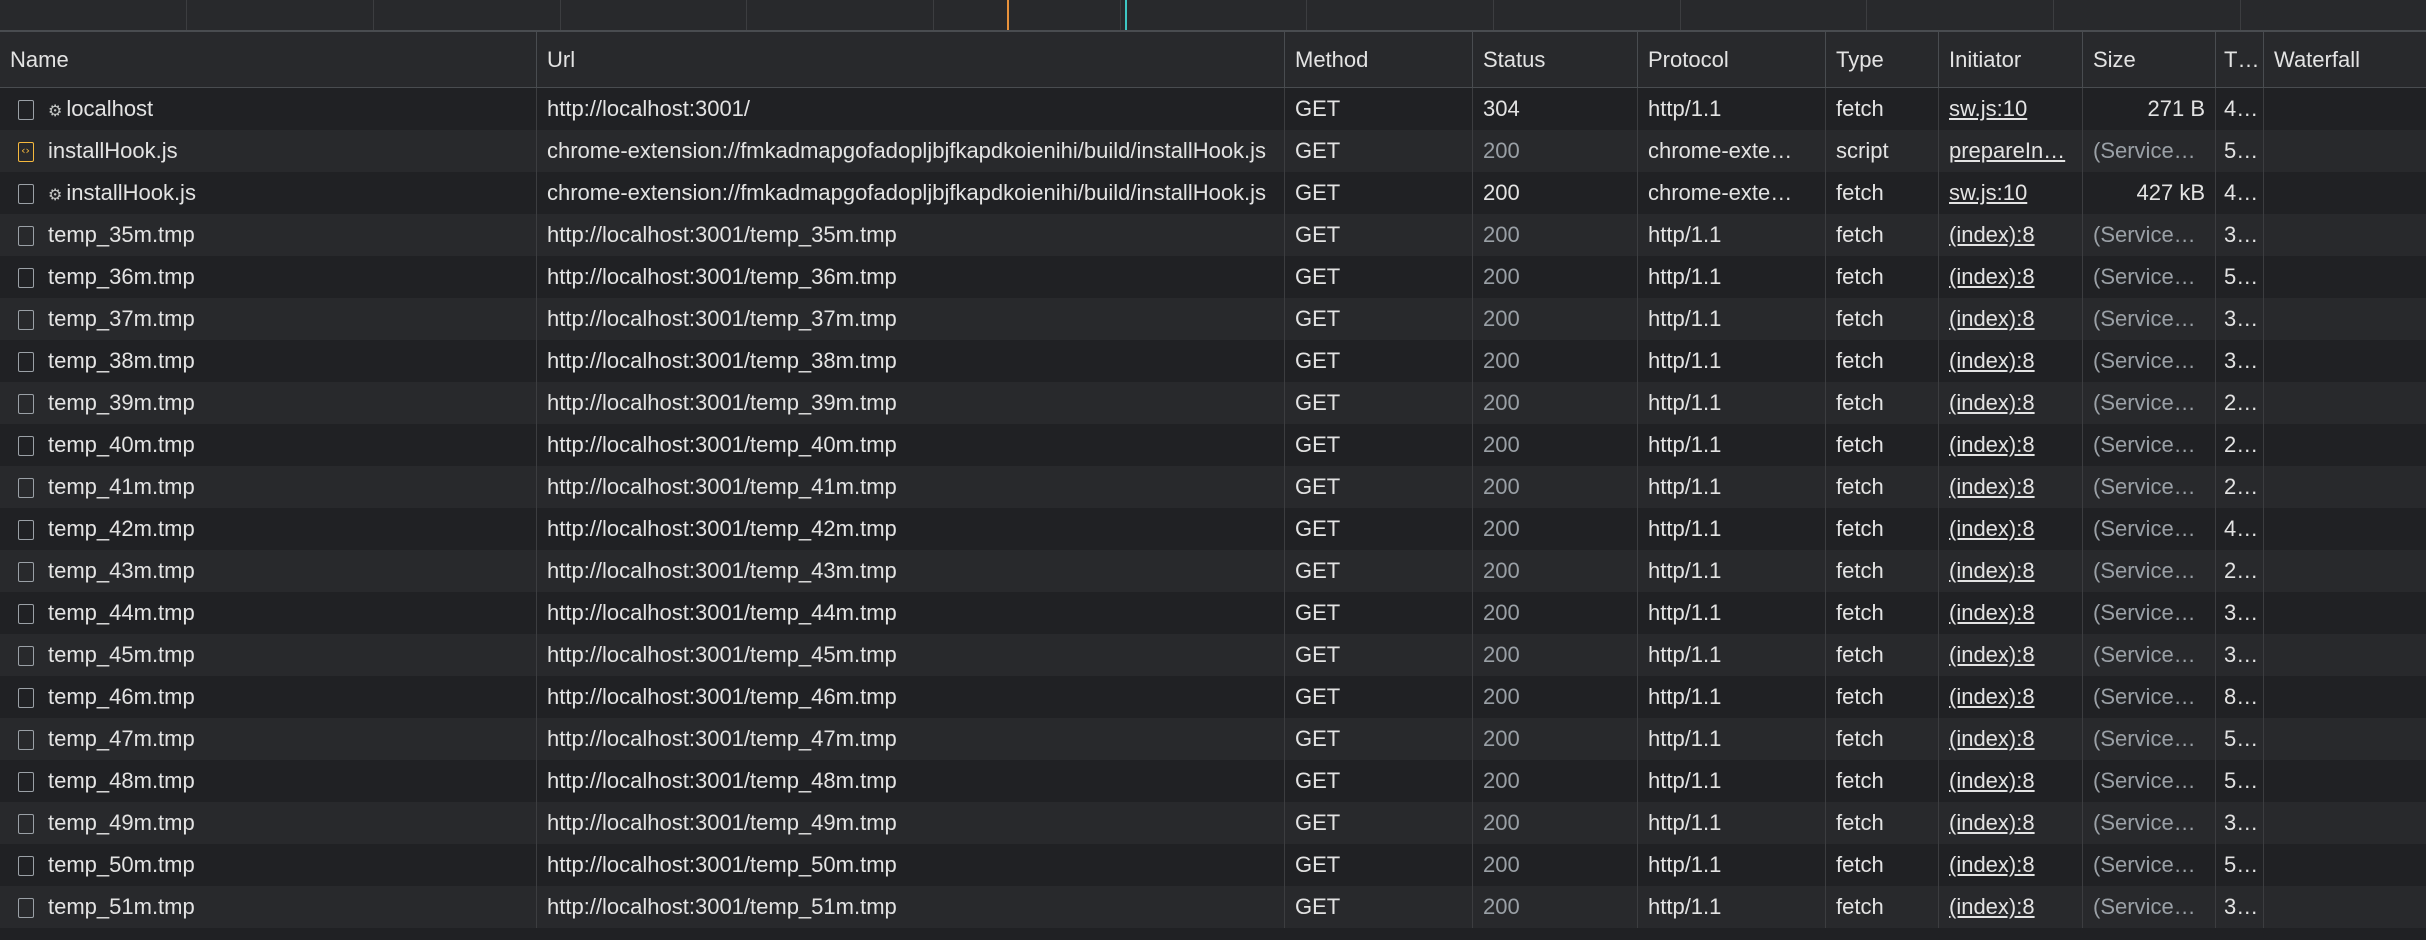  I want to click on cell-url: http://localhost:3001/temp_43m.tmp, so click(911, 571).